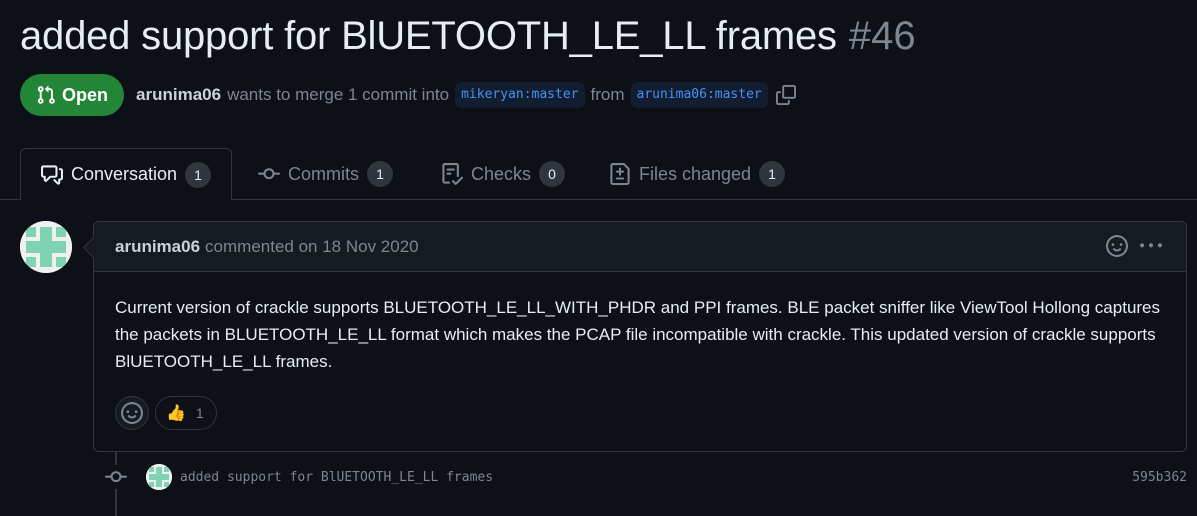 This screenshot has width=1197, height=516. I want to click on tab-files-changed-count: 1, so click(772, 174).